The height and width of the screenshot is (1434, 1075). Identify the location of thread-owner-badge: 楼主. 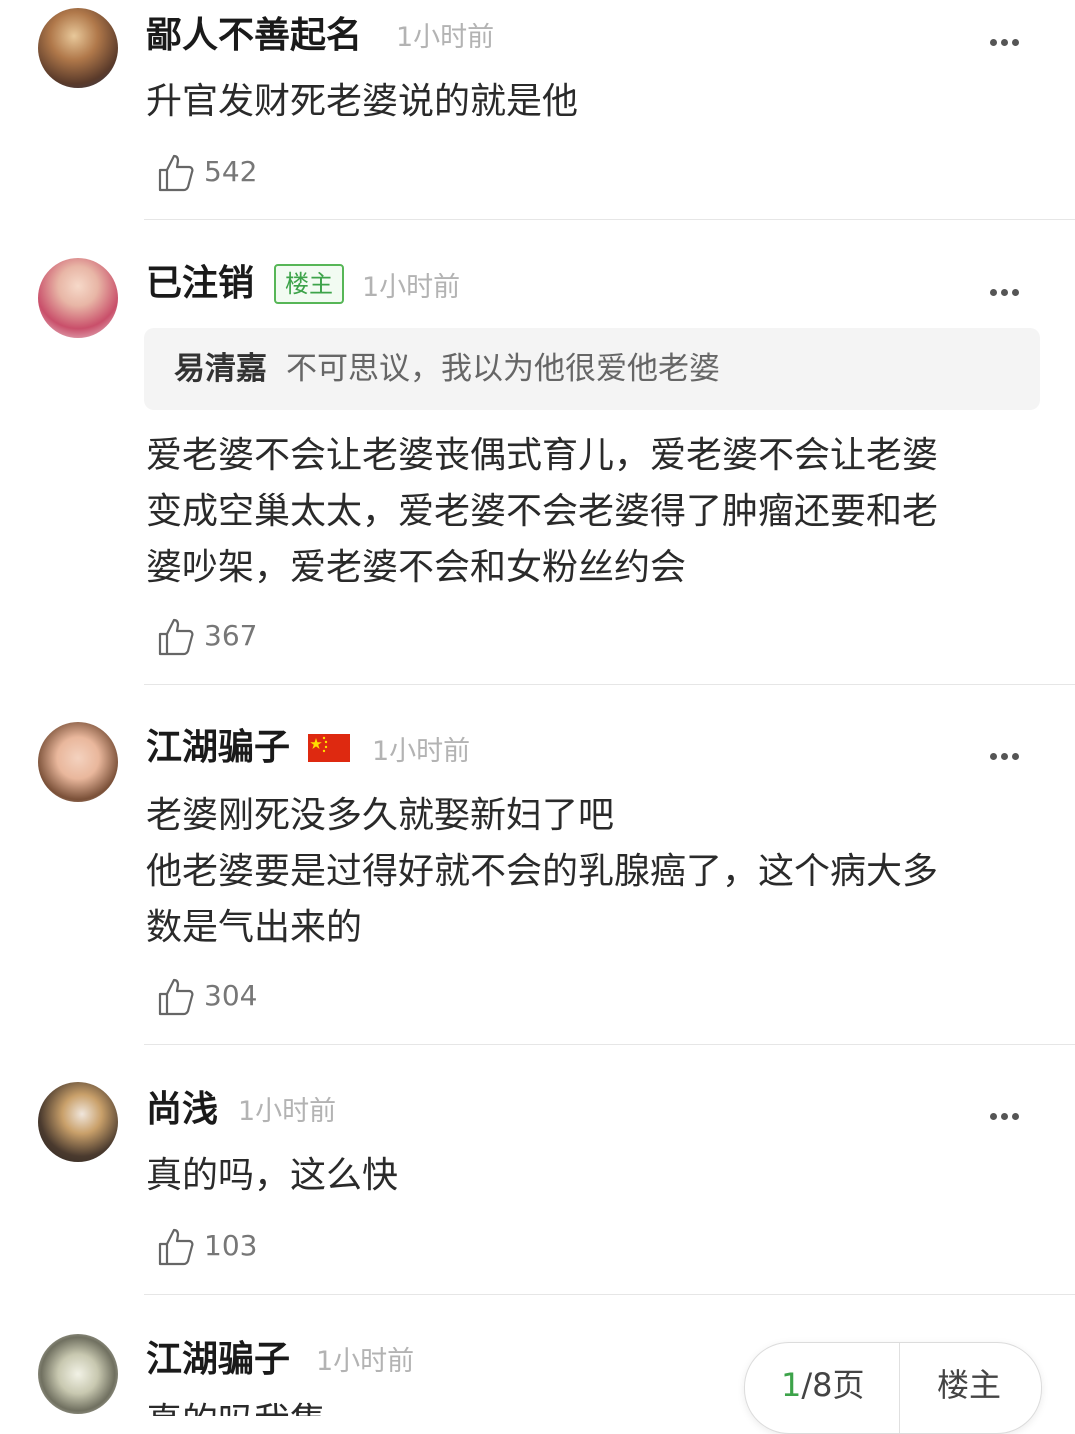
(309, 284).